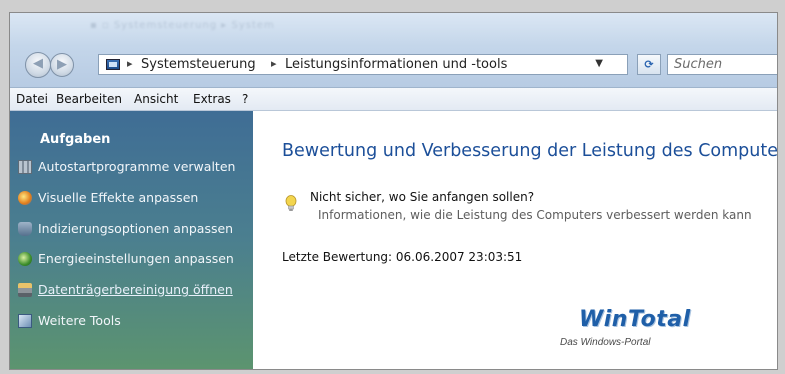  Describe the element at coordinates (212, 99) in the screenshot. I see `menu-extras: Extras` at that location.